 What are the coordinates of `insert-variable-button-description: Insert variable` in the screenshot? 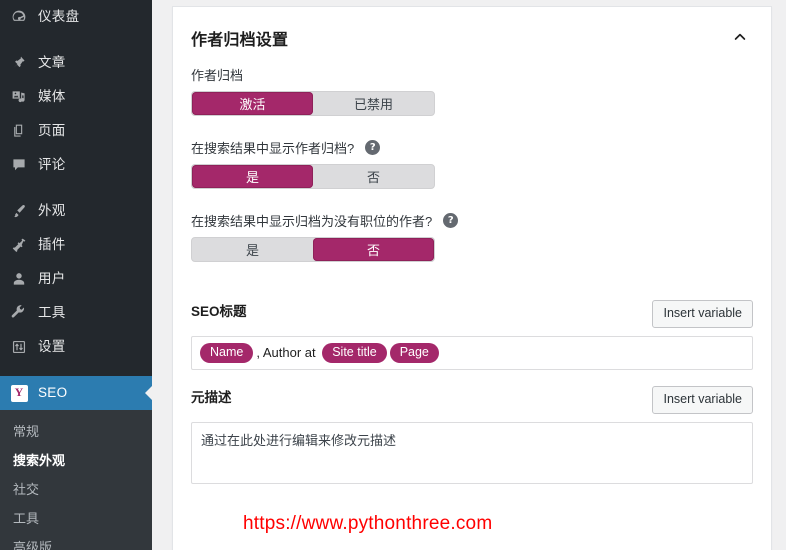 It's located at (702, 399).